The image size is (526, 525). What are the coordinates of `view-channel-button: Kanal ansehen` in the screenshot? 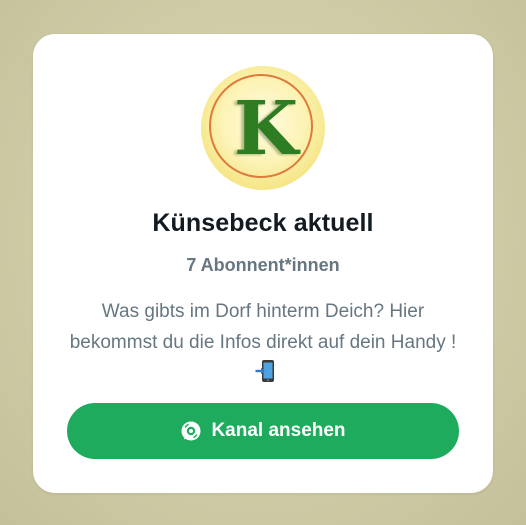 It's located at (263, 431).